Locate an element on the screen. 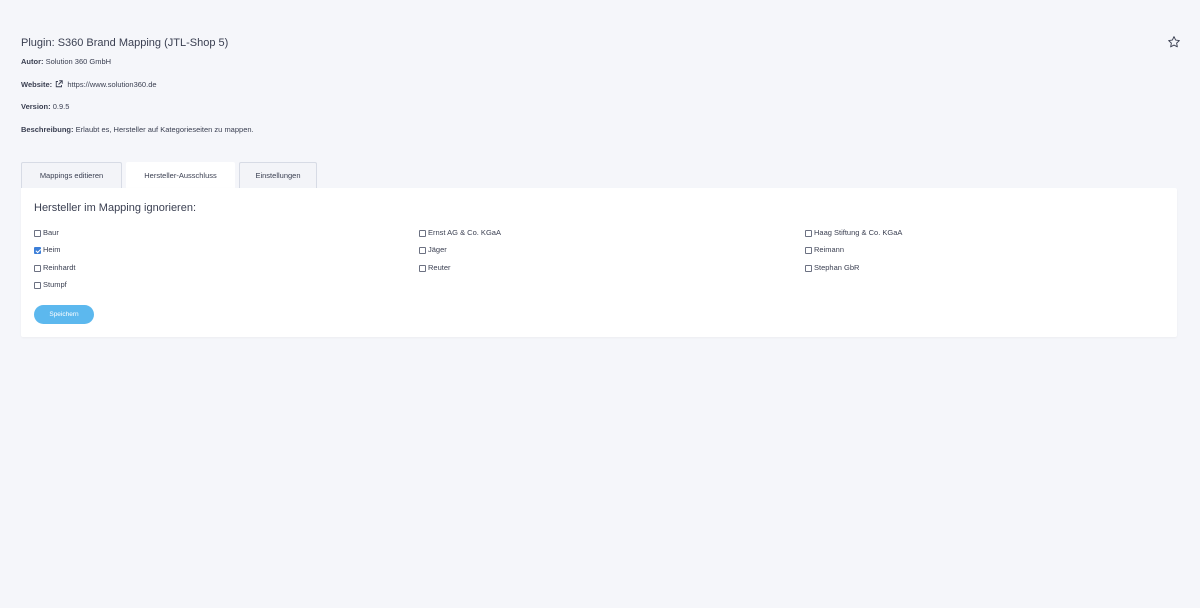  manufacturer-checkbox-stumpf: Stumpf is located at coordinates (50, 285).